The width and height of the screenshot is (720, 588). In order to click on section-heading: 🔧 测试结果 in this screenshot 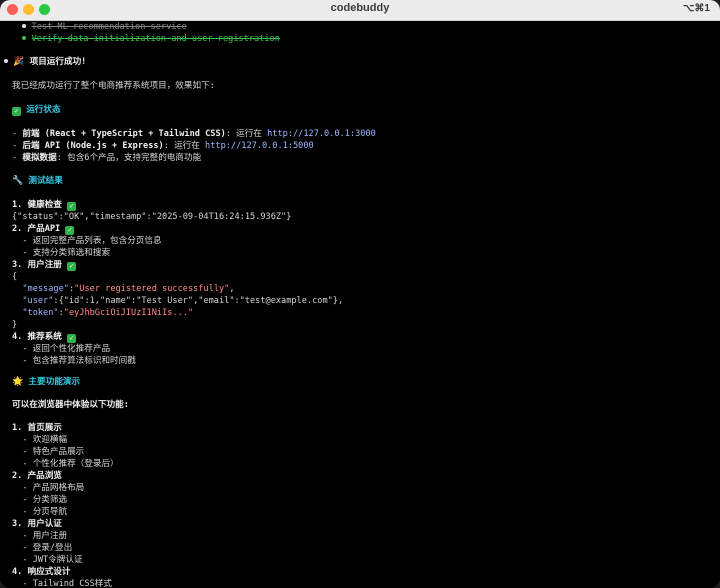, I will do `click(37, 181)`.